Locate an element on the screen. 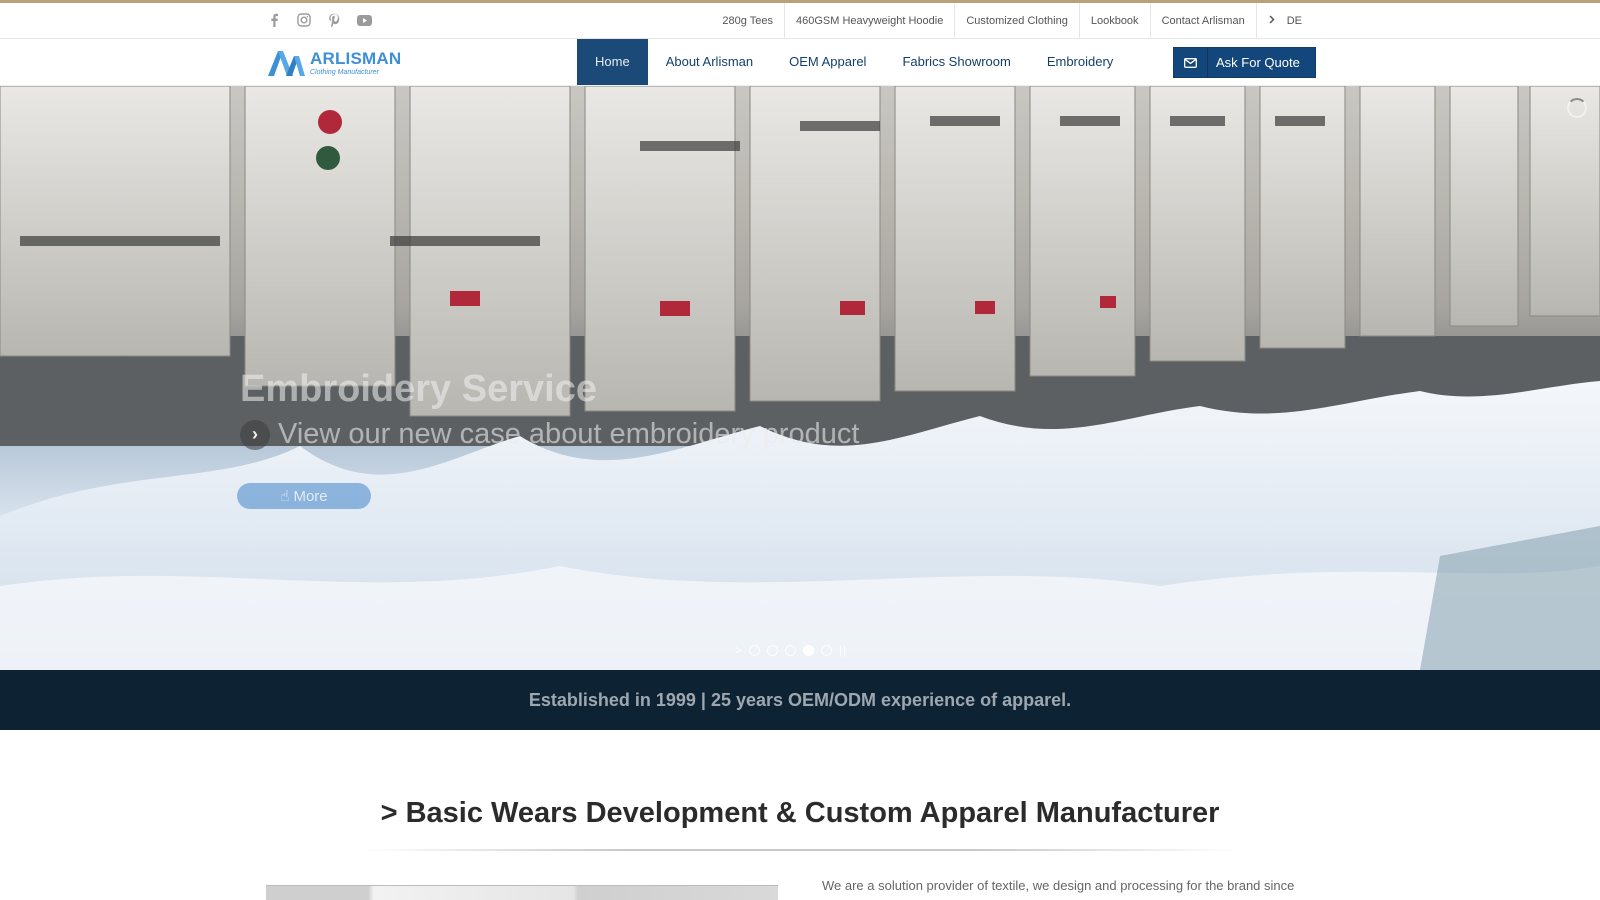 The height and width of the screenshot is (900, 1600). top-link-tees: 280g Tees is located at coordinates (753, 21).